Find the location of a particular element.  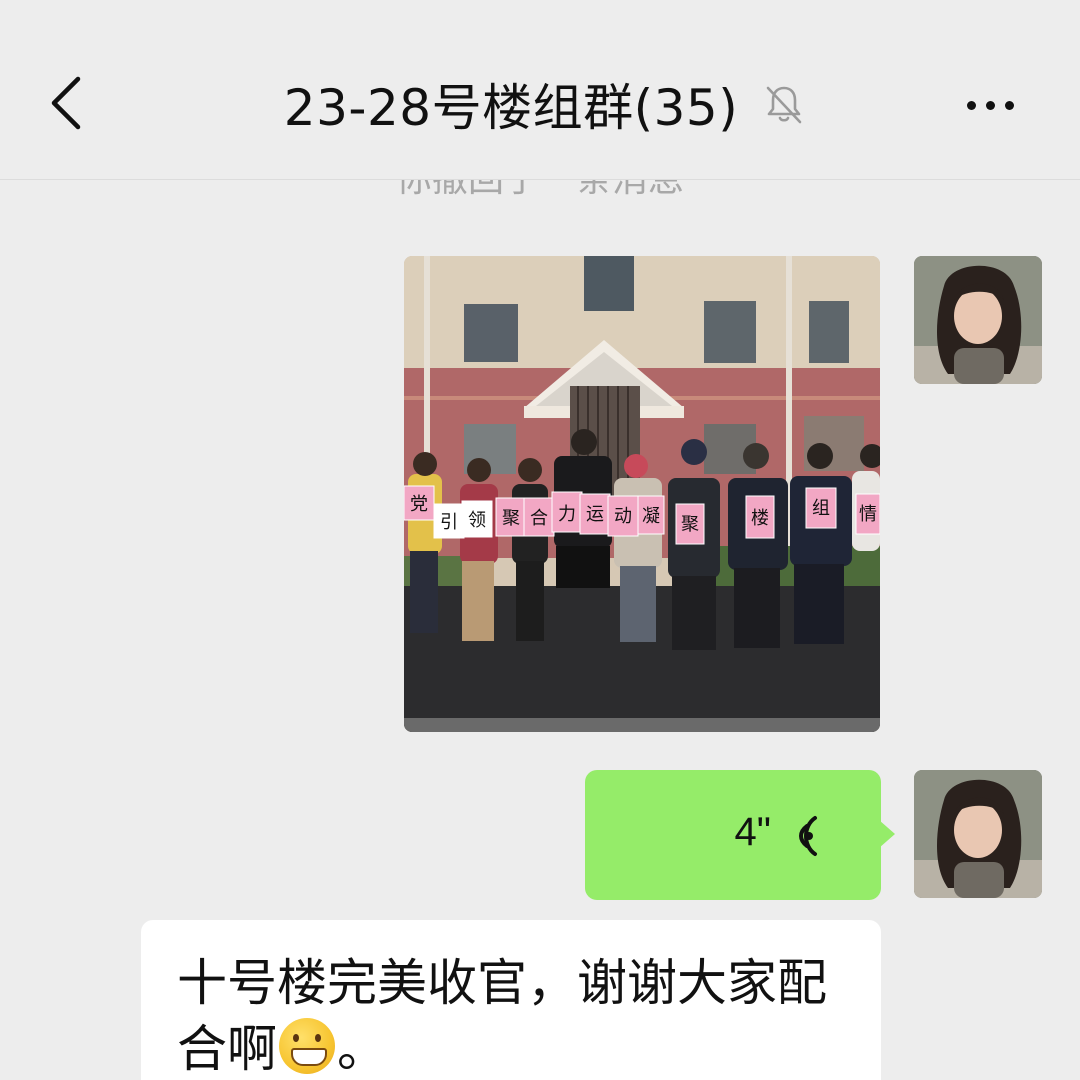

sign-char: 凝 is located at coordinates (651, 516).